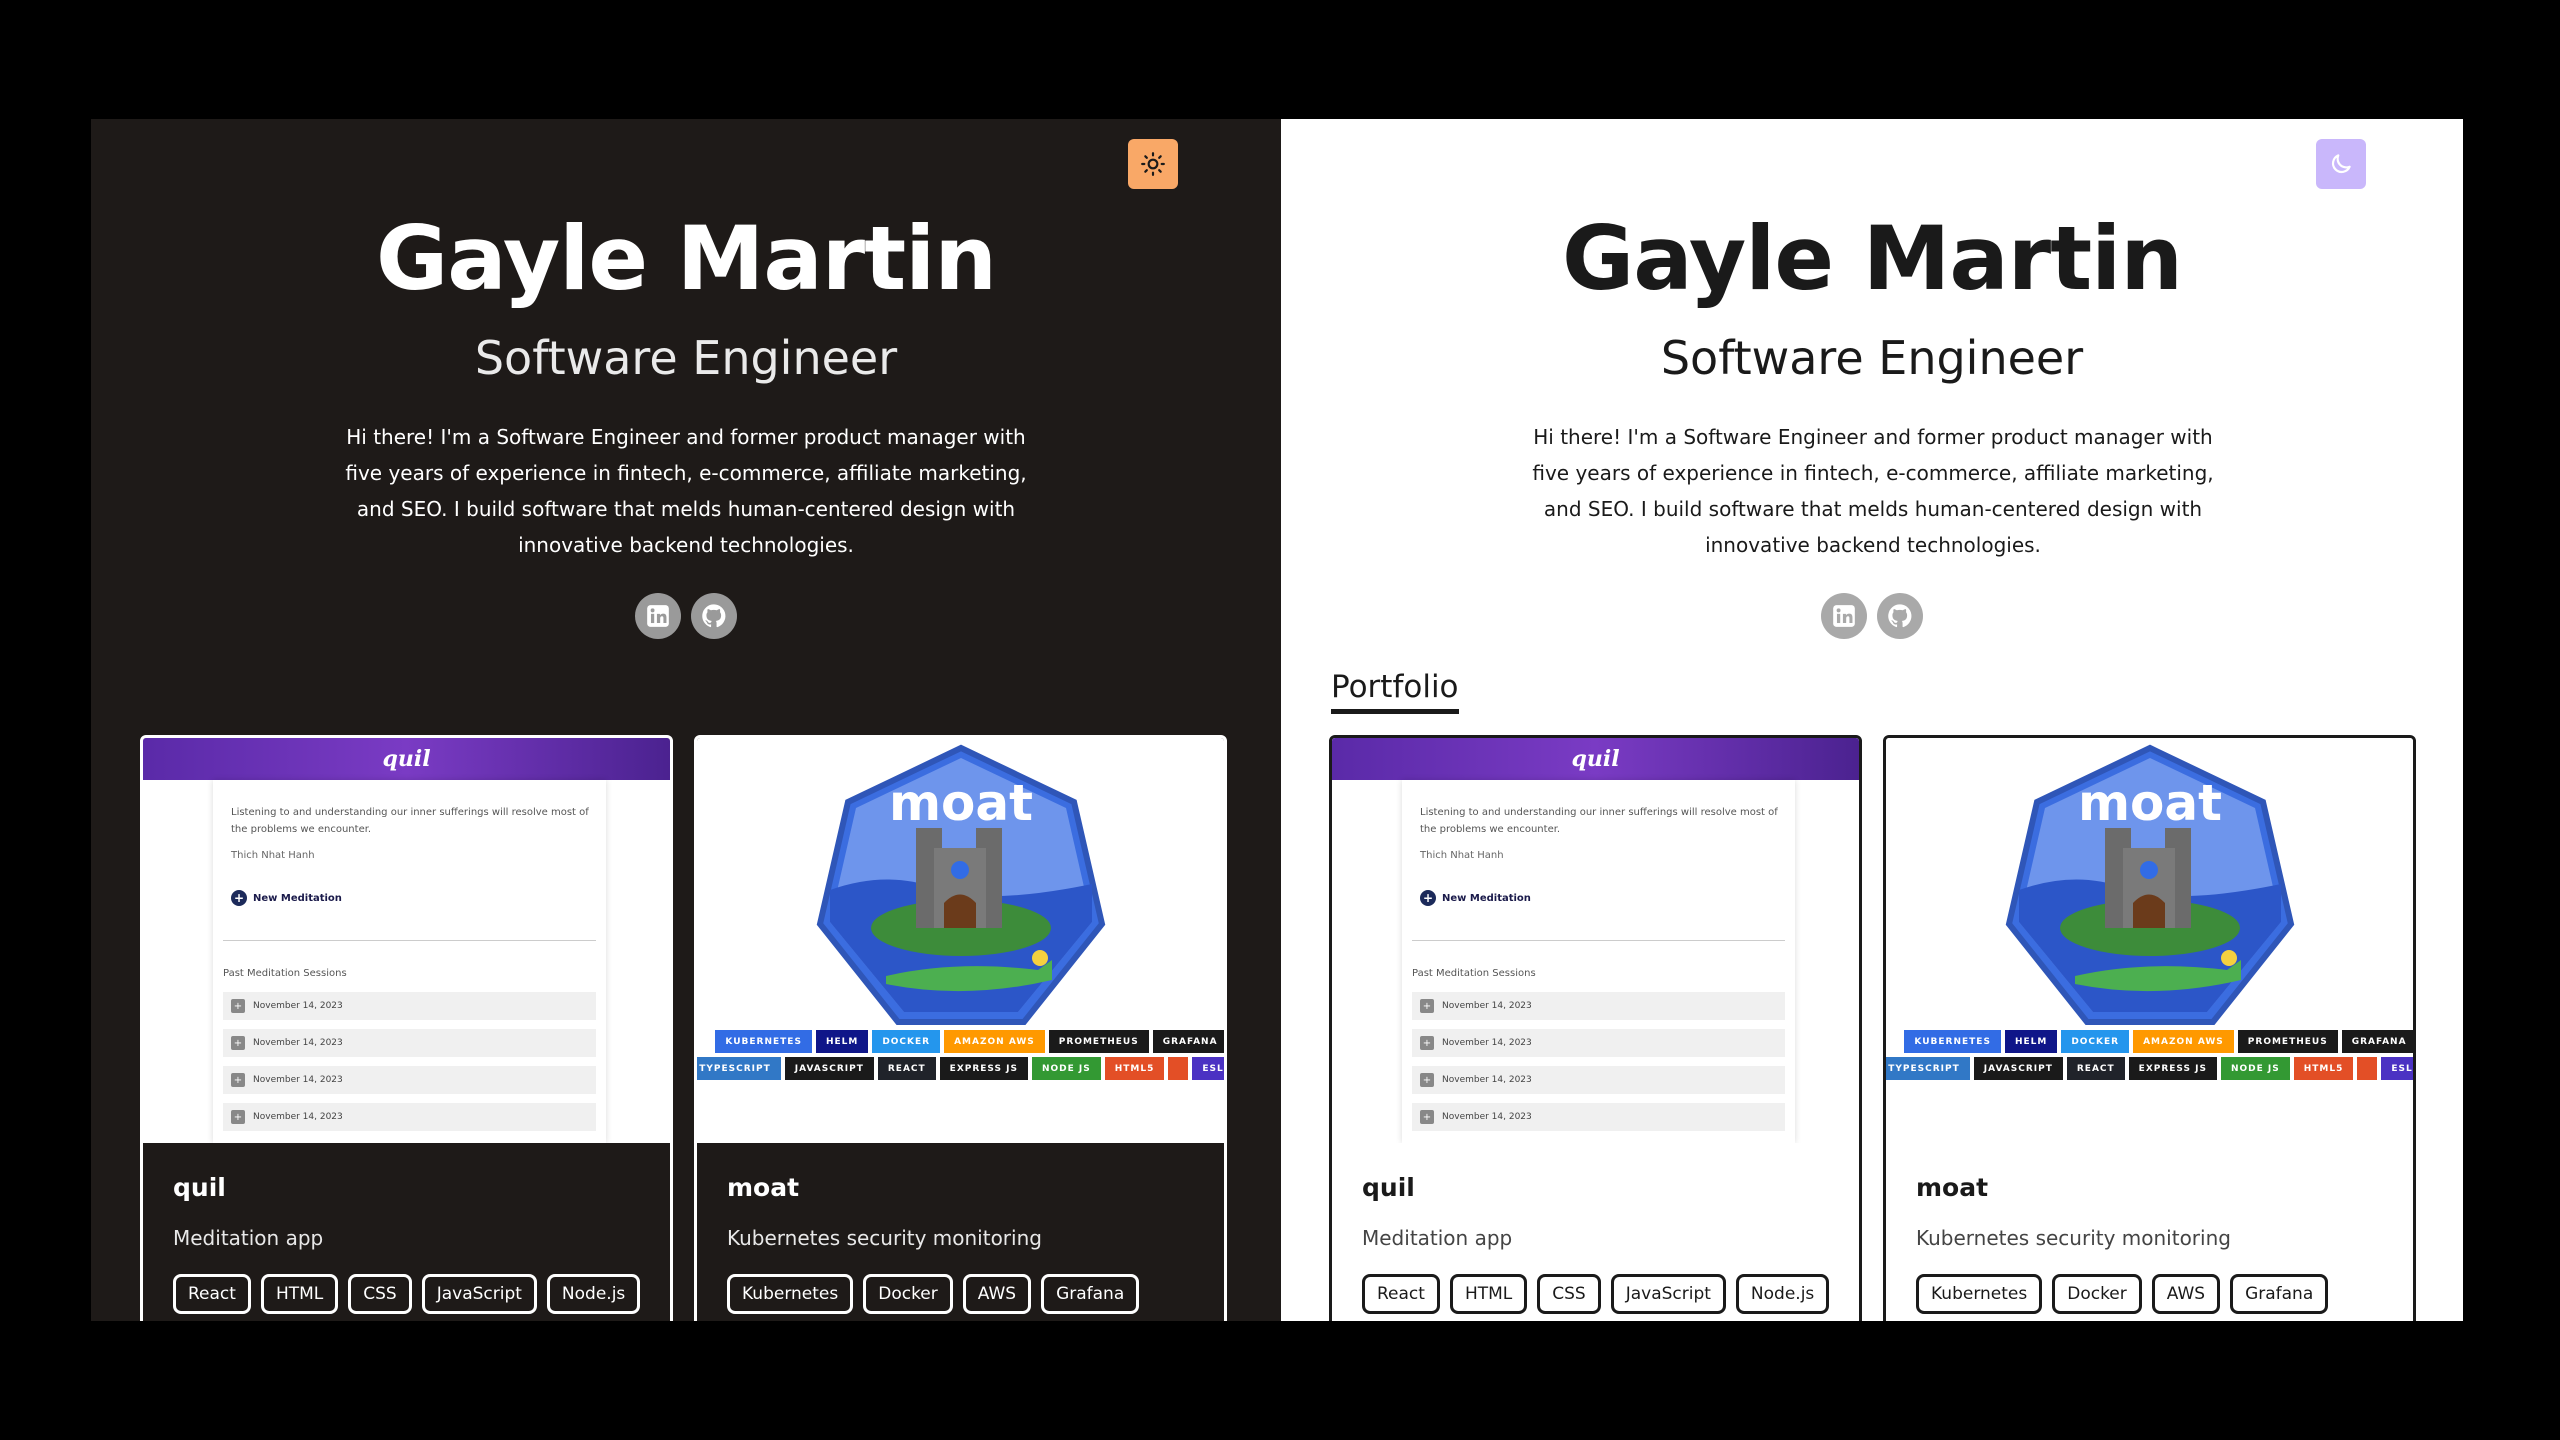  What do you see at coordinates (2031, 1041) in the screenshot?
I see `tech-badge: HELM` at bounding box center [2031, 1041].